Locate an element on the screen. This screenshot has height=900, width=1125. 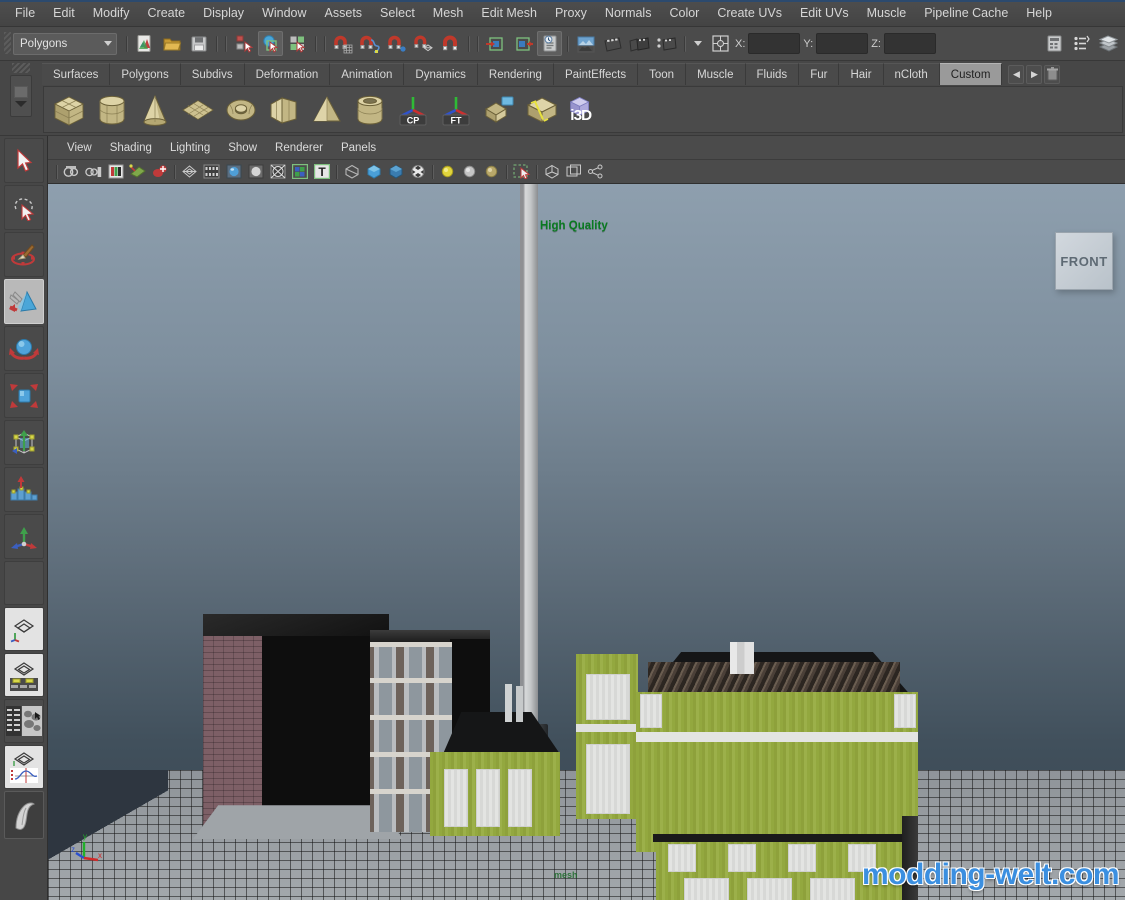
save-scene-icon is located at coordinates (198, 43).